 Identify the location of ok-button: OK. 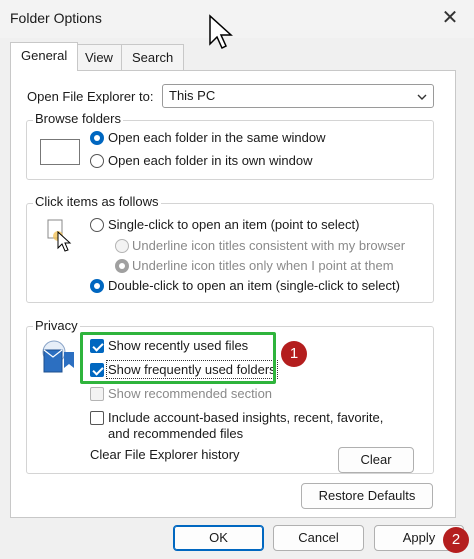
(218, 538).